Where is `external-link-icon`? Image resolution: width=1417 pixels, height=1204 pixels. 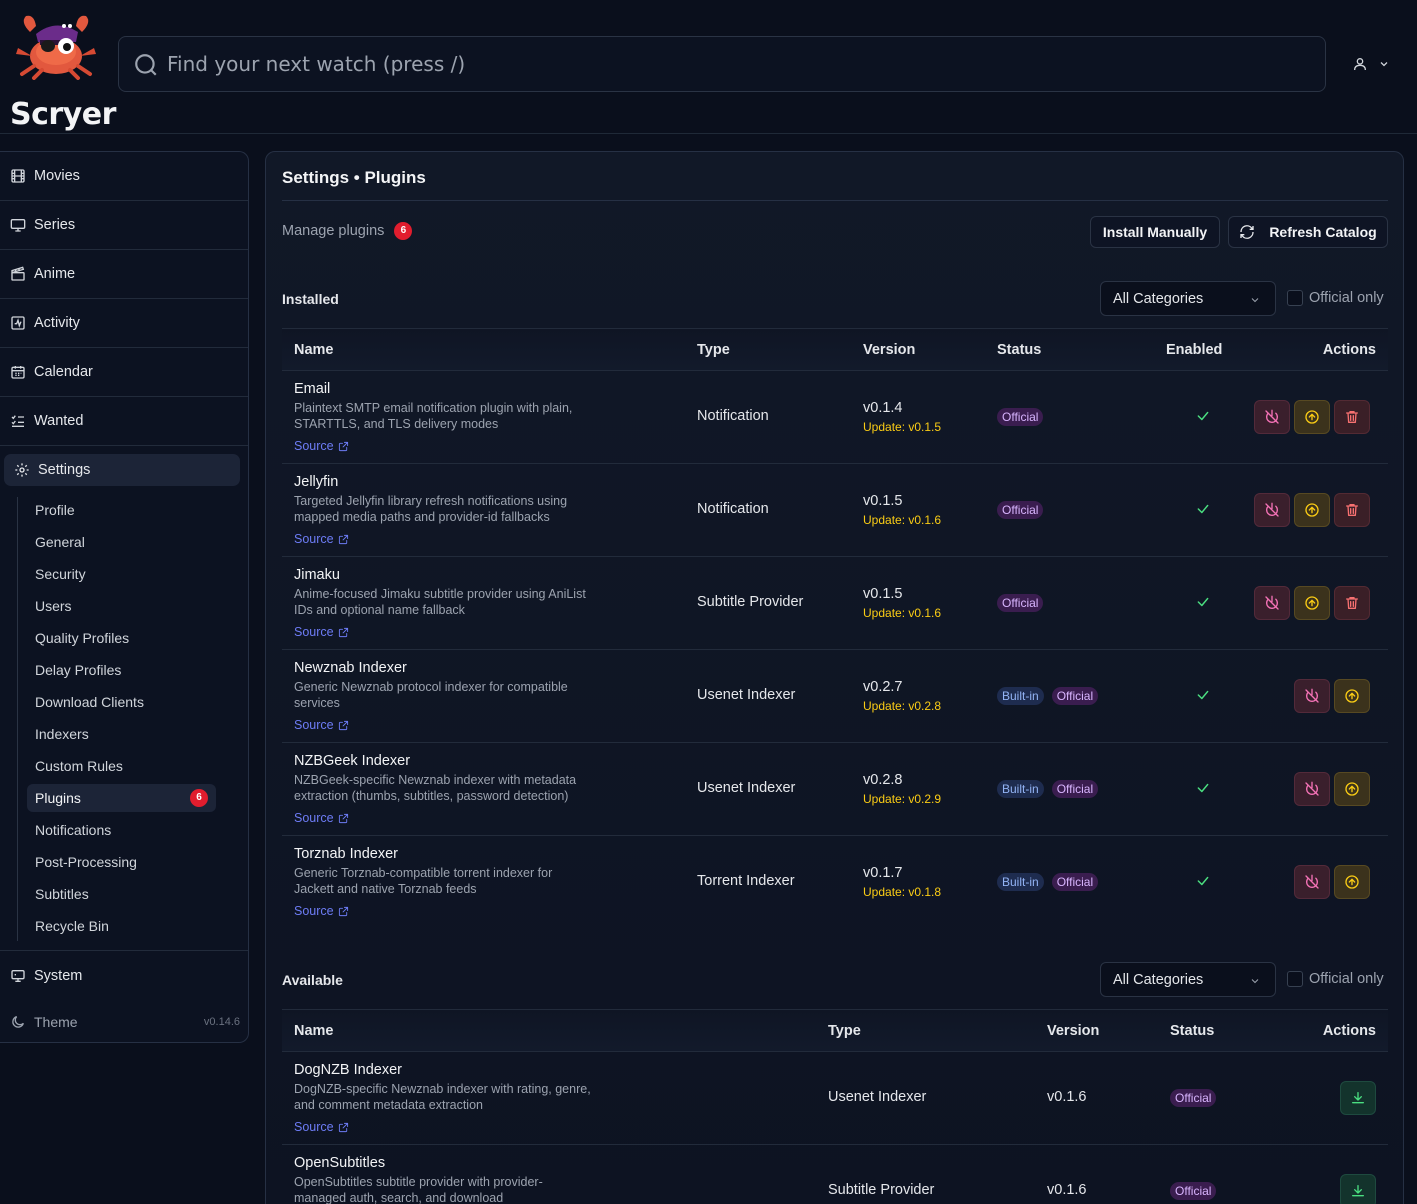 external-link-icon is located at coordinates (343, 725).